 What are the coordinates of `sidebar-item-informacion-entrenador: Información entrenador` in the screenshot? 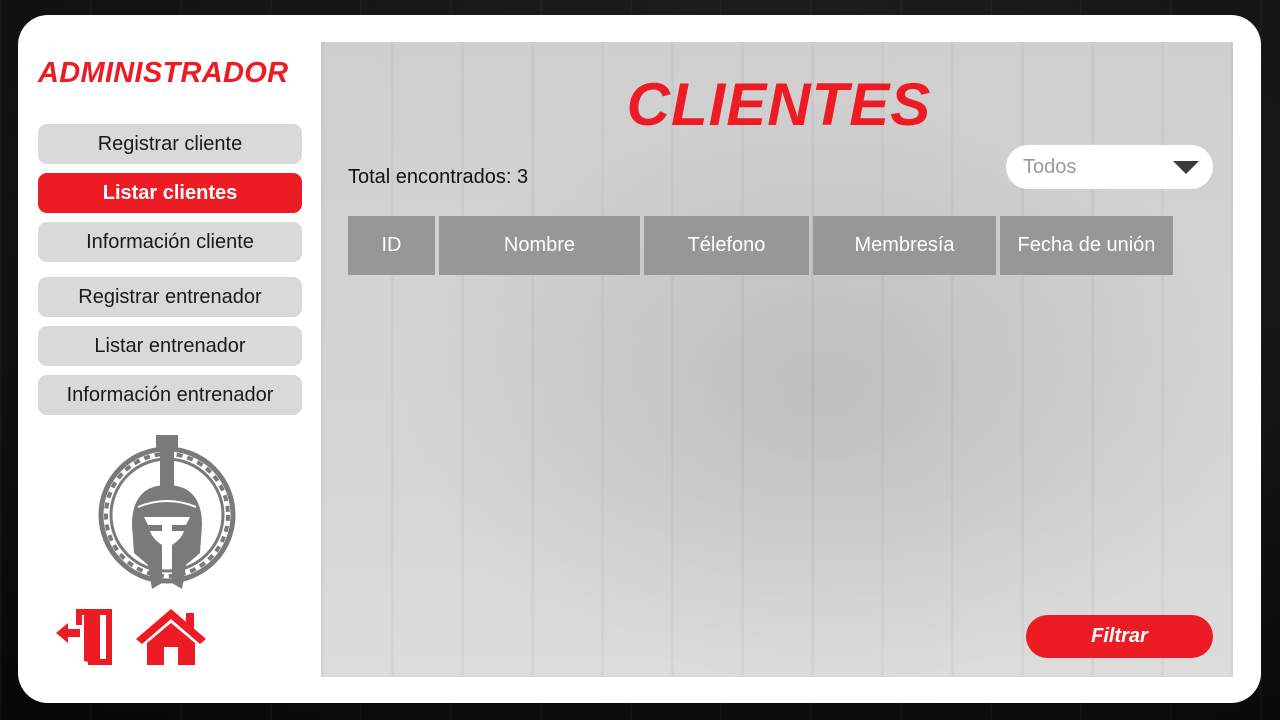 It's located at (170, 395).